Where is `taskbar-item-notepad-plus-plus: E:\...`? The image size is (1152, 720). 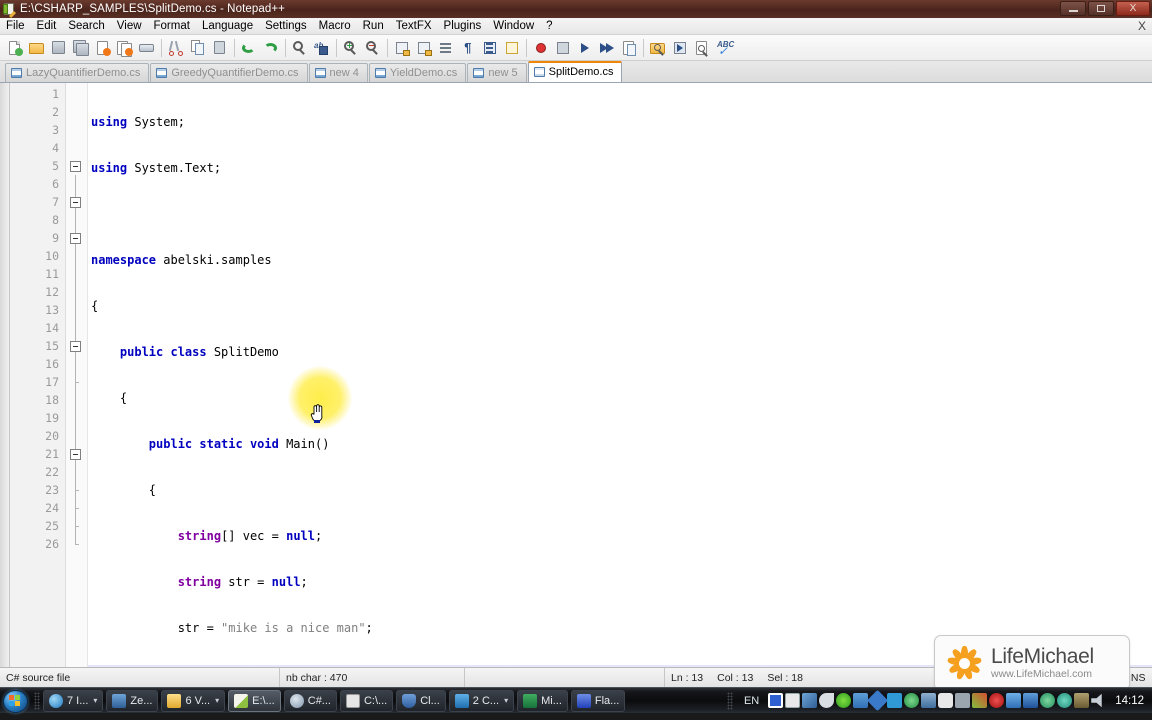
taskbar-item-notepad-plus-plus: E:\... is located at coordinates (254, 700).